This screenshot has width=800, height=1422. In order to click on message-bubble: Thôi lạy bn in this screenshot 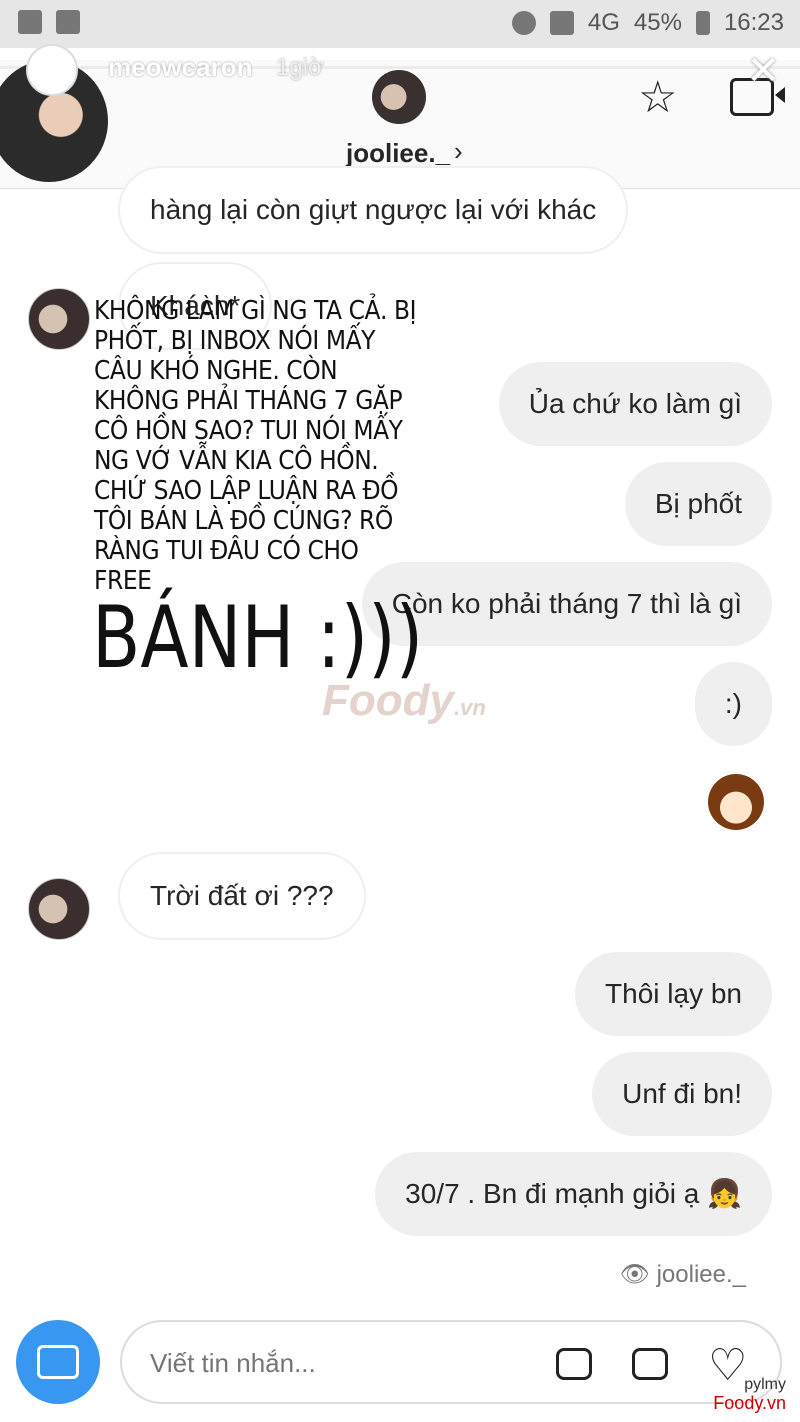, I will do `click(673, 994)`.